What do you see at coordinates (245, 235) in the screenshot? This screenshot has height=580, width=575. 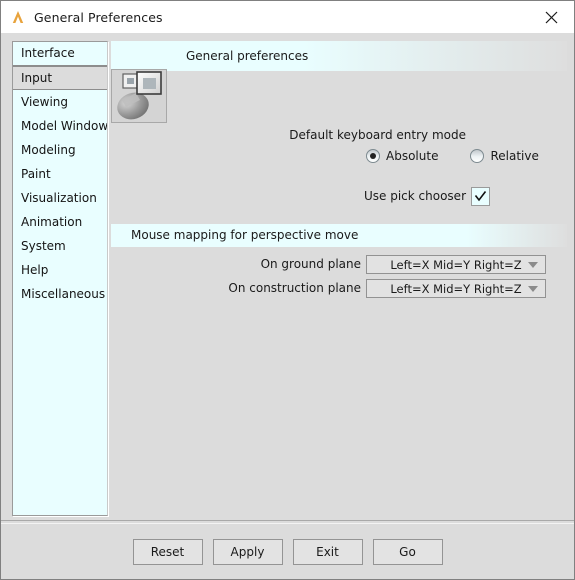 I see `mouse-mapping-title: Mouse mapping for perspective move` at bounding box center [245, 235].